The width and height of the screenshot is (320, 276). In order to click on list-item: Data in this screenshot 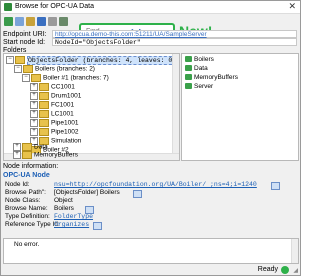, I will do `click(196, 69)`.